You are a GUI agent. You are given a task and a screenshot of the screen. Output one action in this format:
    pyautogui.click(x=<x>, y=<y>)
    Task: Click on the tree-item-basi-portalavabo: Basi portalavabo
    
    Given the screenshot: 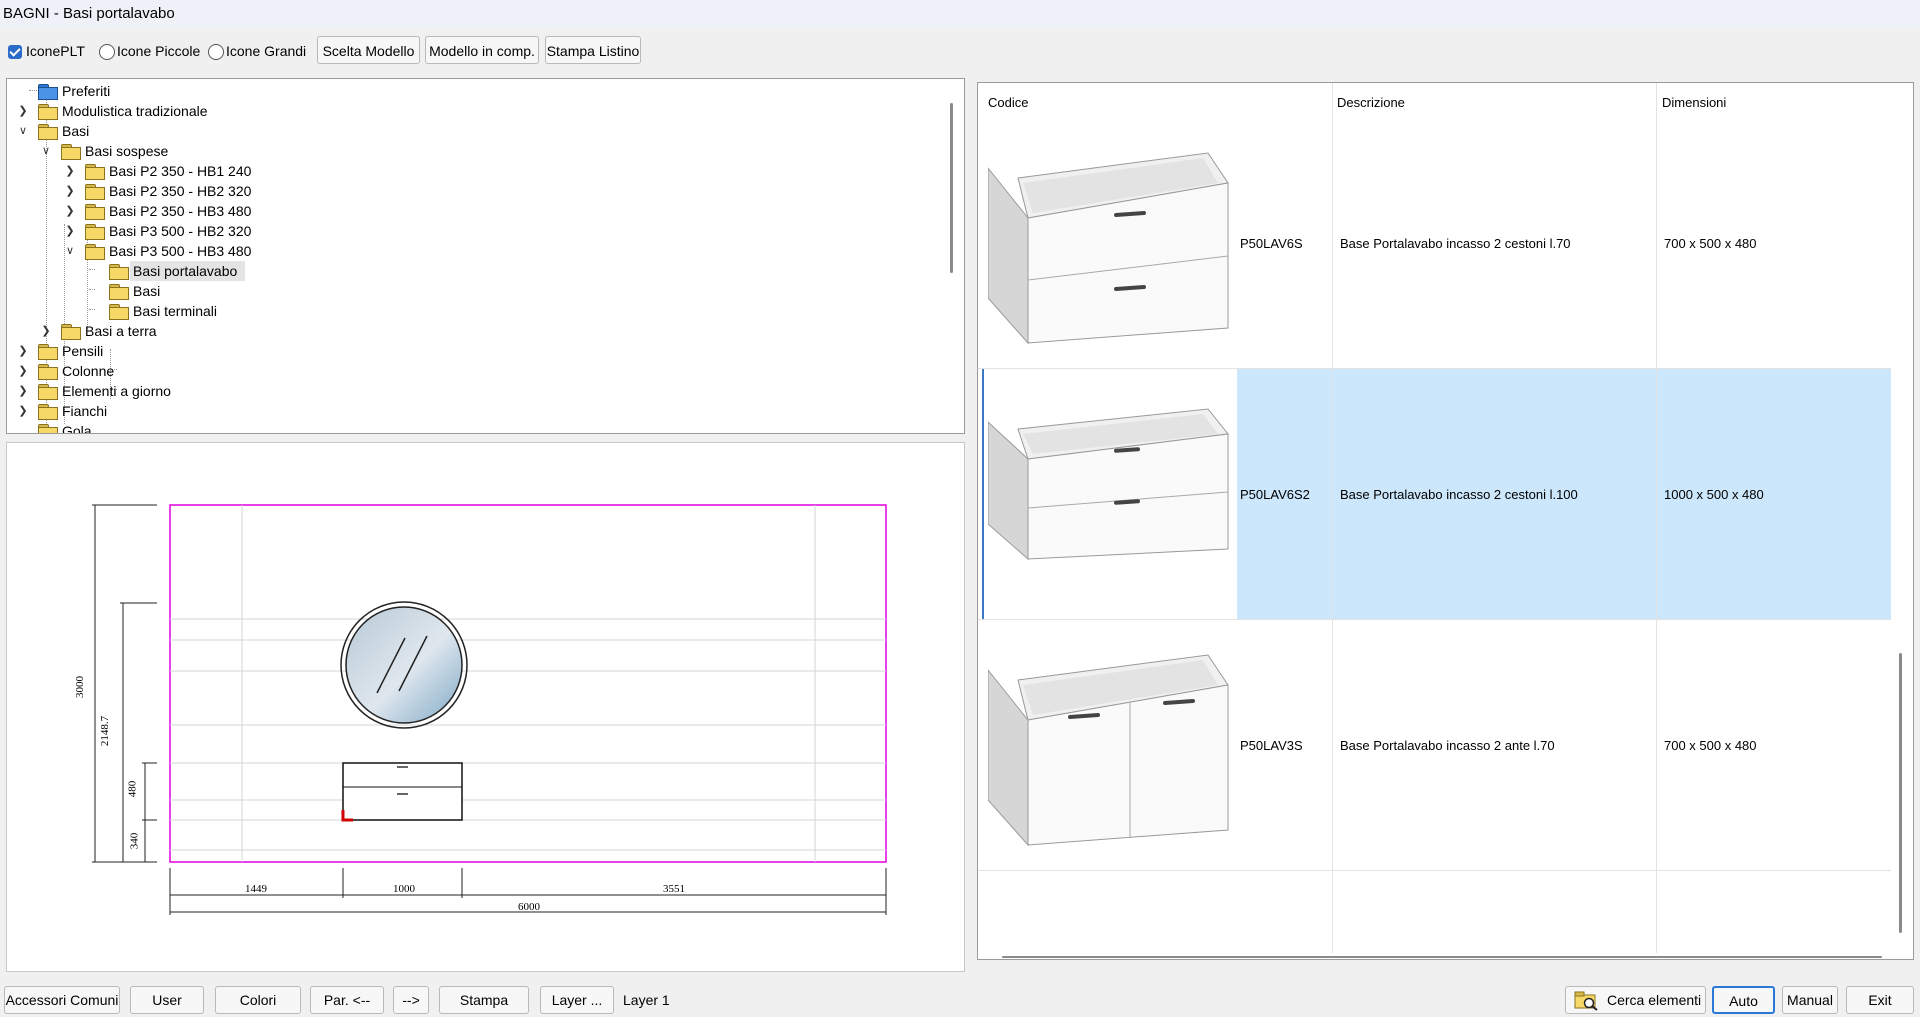 What is the action you would take?
    pyautogui.click(x=477, y=271)
    